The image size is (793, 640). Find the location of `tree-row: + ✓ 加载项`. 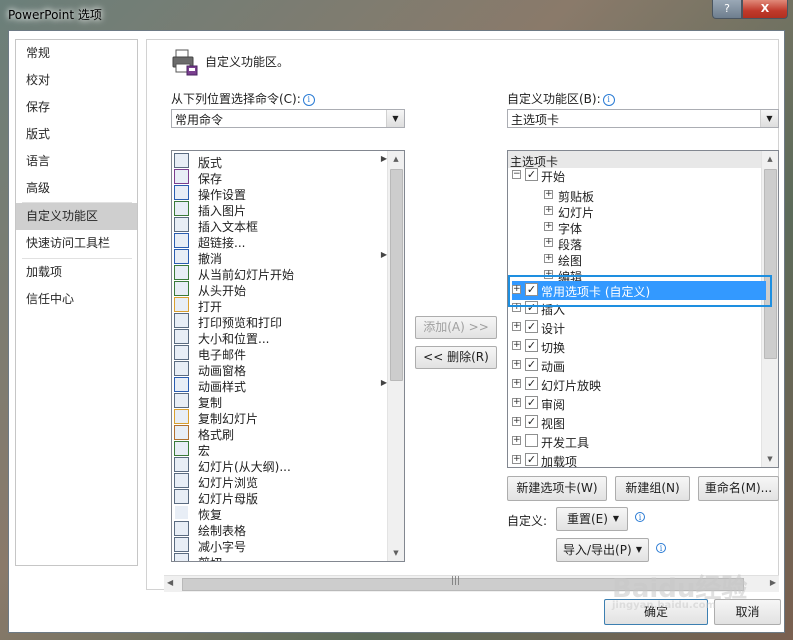

tree-row: + ✓ 加载项 is located at coordinates (635, 459).